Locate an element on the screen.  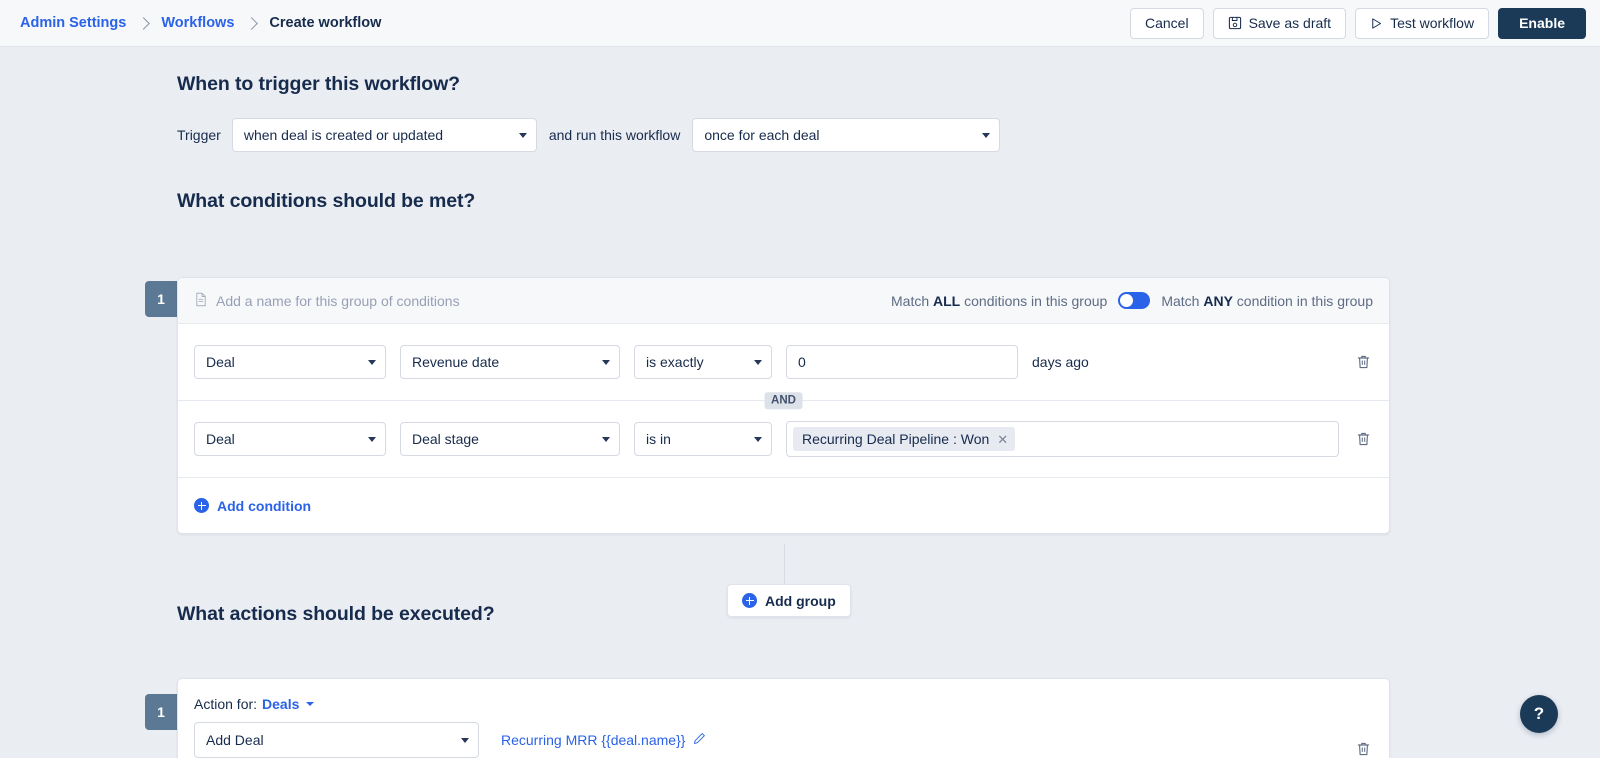
condition-operator-select: is exactly is located at coordinates (703, 362).